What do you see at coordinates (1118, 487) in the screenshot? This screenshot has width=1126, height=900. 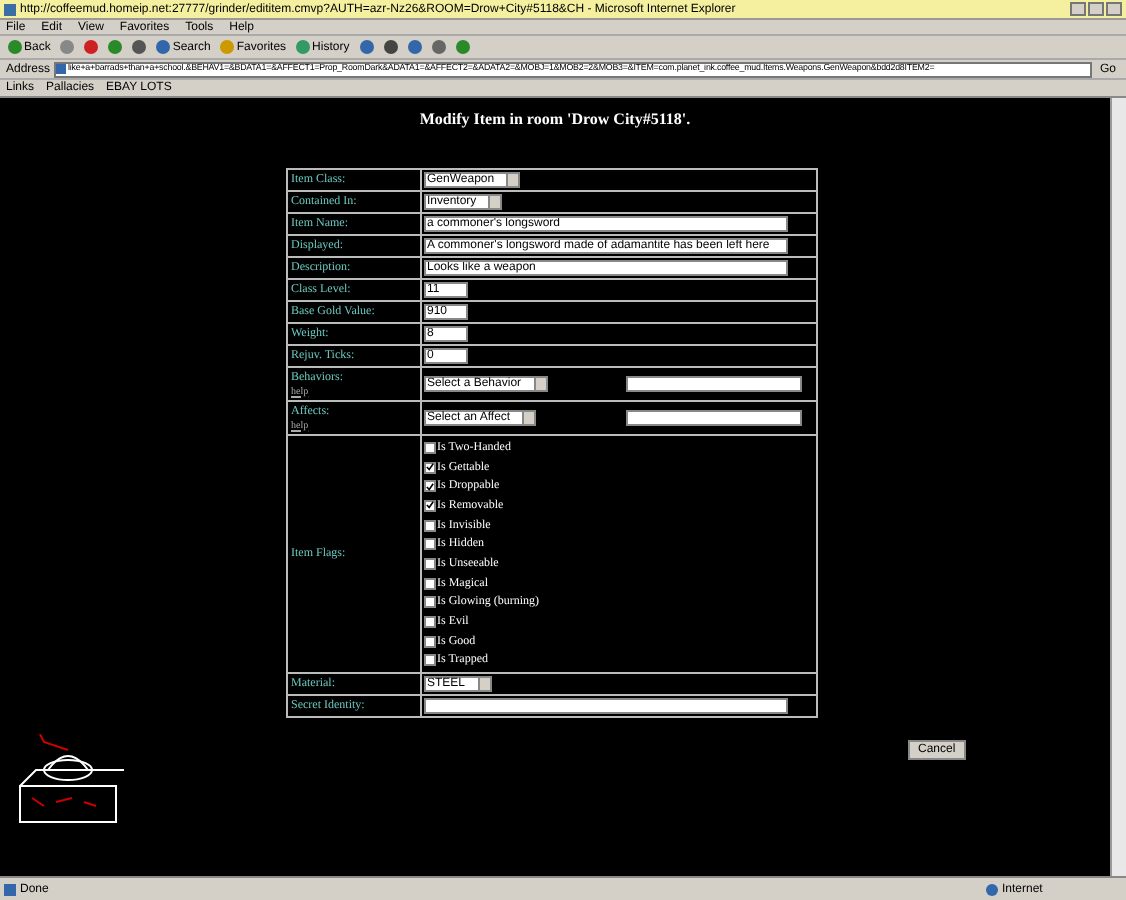 I see `scrollbar` at bounding box center [1118, 487].